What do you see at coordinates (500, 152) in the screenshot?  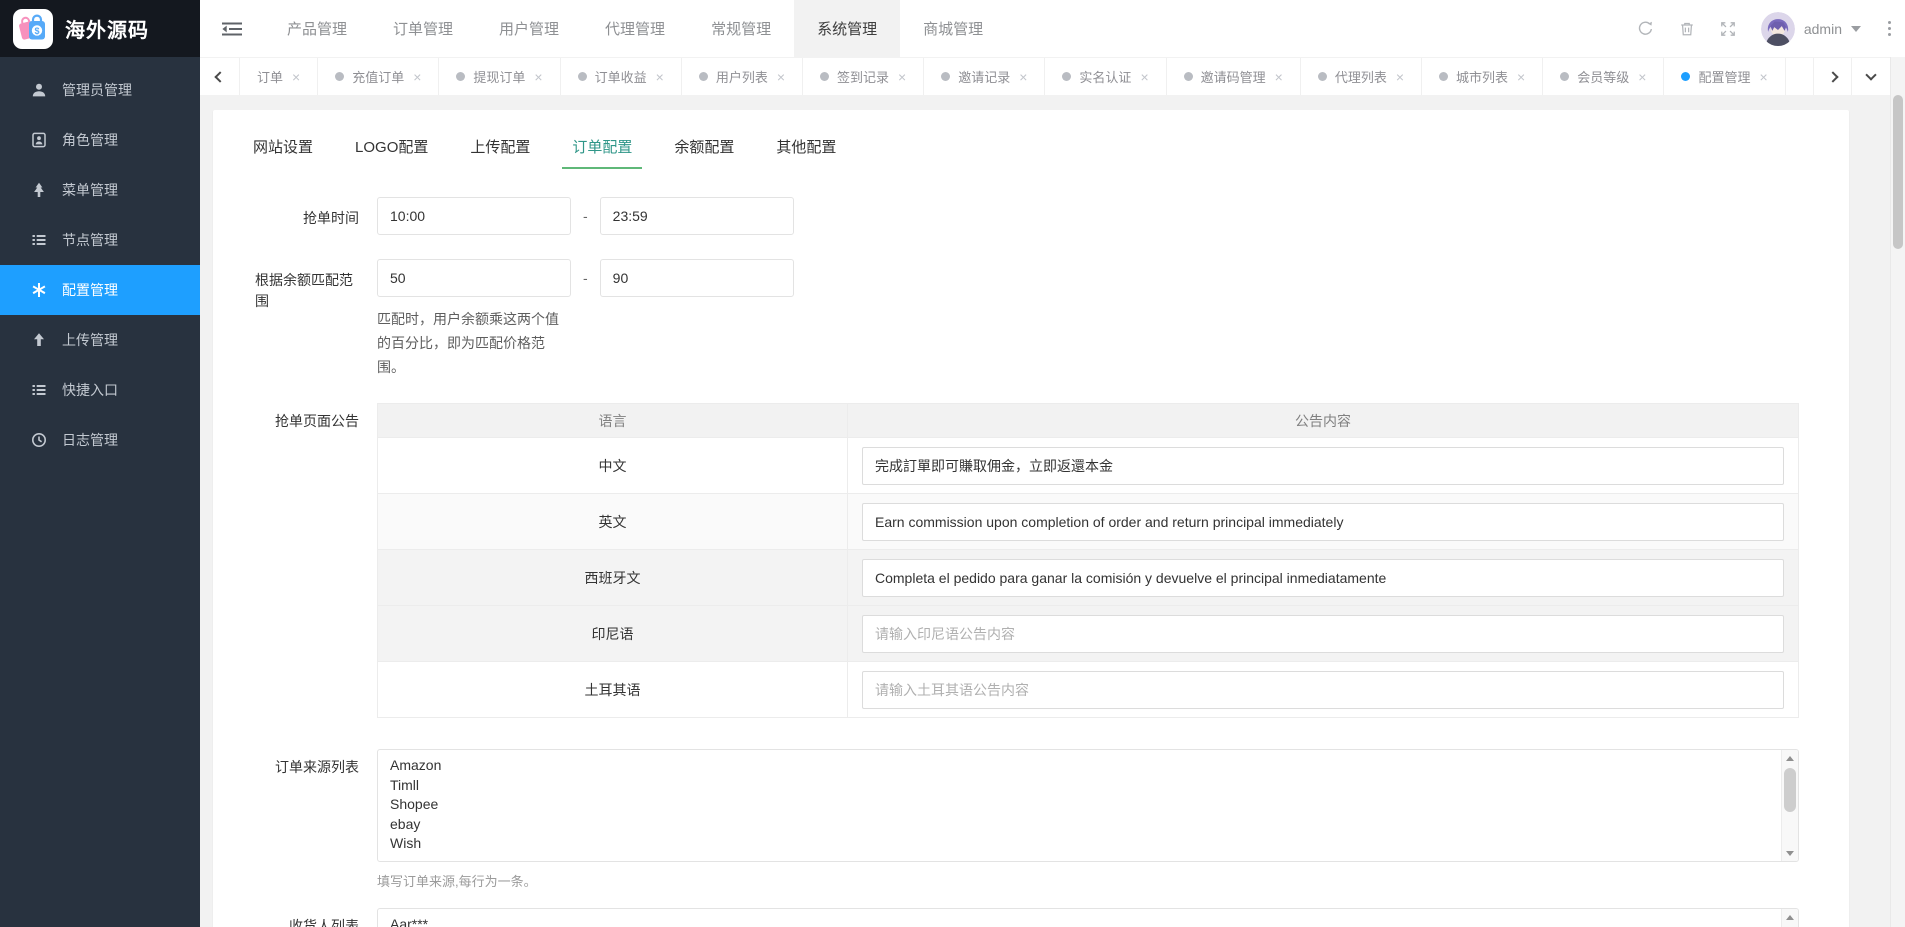 I see `config-tab: 上传配置` at bounding box center [500, 152].